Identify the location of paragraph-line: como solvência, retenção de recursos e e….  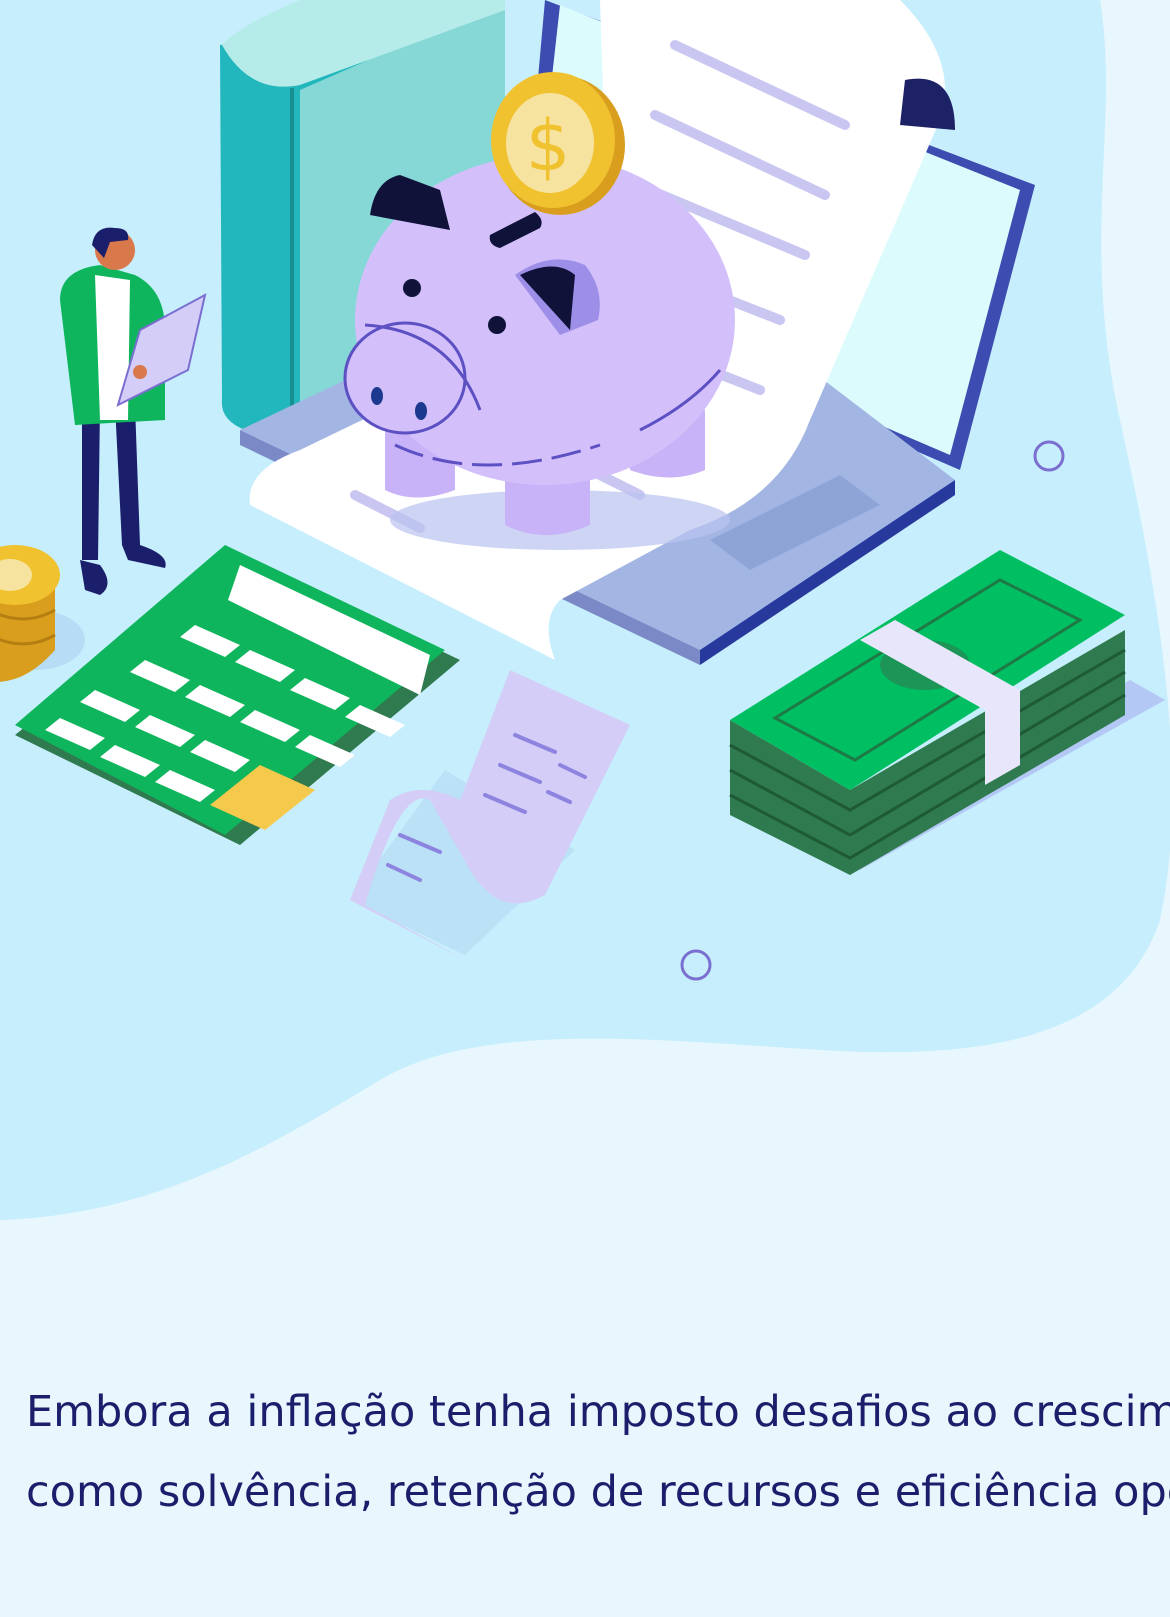
(598, 1492).